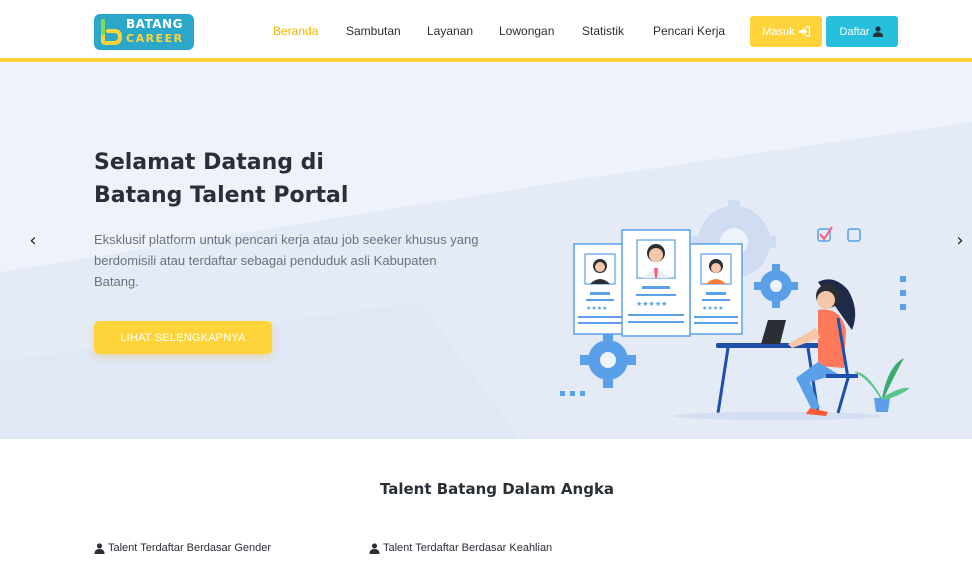 The height and width of the screenshot is (562, 972). Describe the element at coordinates (854, 31) in the screenshot. I see `register-button-label: Daftar` at that location.